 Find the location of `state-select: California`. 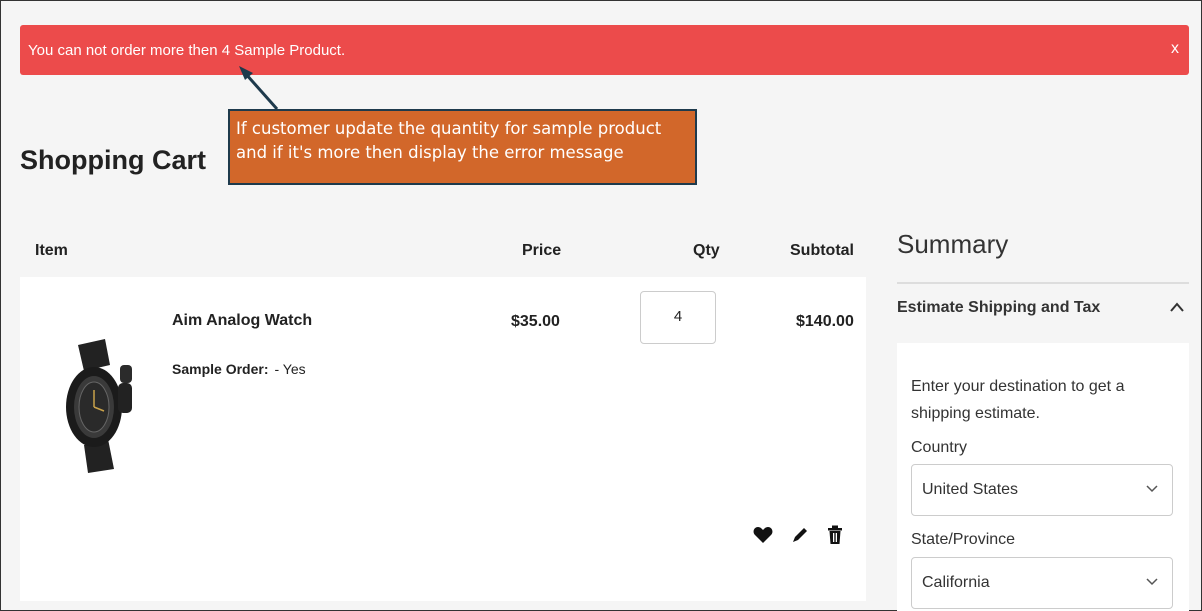

state-select: California is located at coordinates (1042, 583).